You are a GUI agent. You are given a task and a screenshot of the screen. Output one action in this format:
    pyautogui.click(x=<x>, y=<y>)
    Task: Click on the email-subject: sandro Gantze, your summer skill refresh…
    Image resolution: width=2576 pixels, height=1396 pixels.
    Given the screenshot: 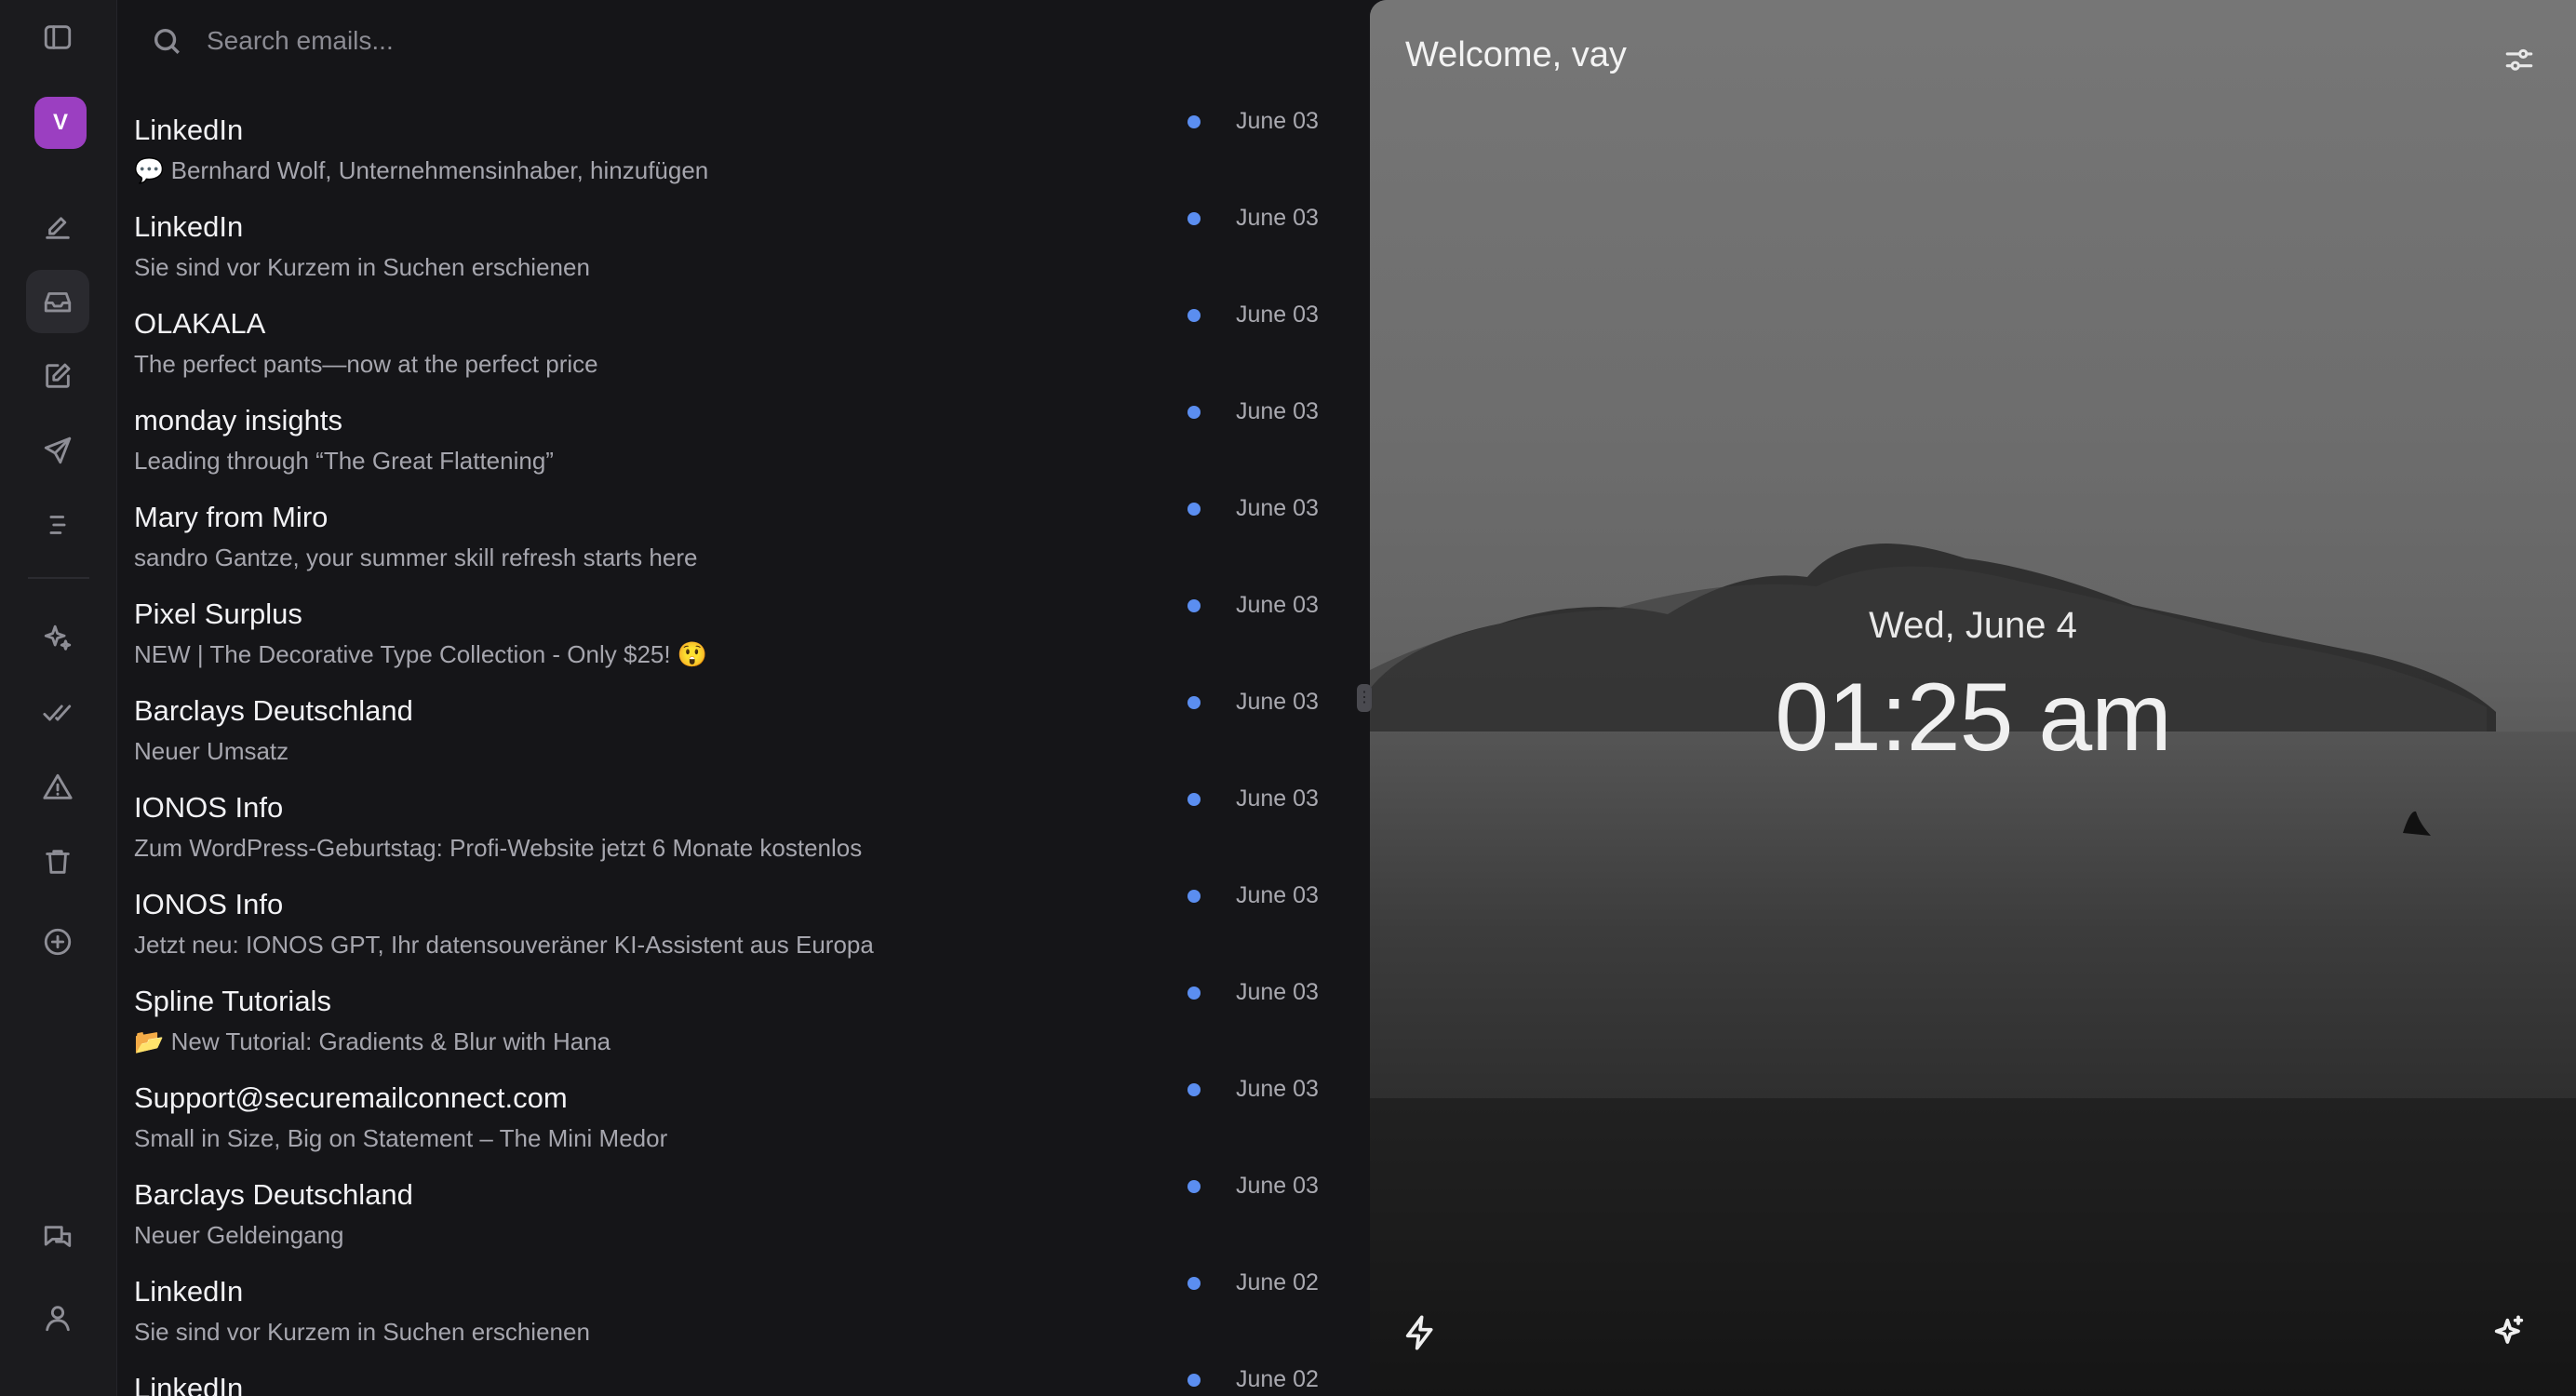 What is the action you would take?
    pyautogui.click(x=416, y=557)
    